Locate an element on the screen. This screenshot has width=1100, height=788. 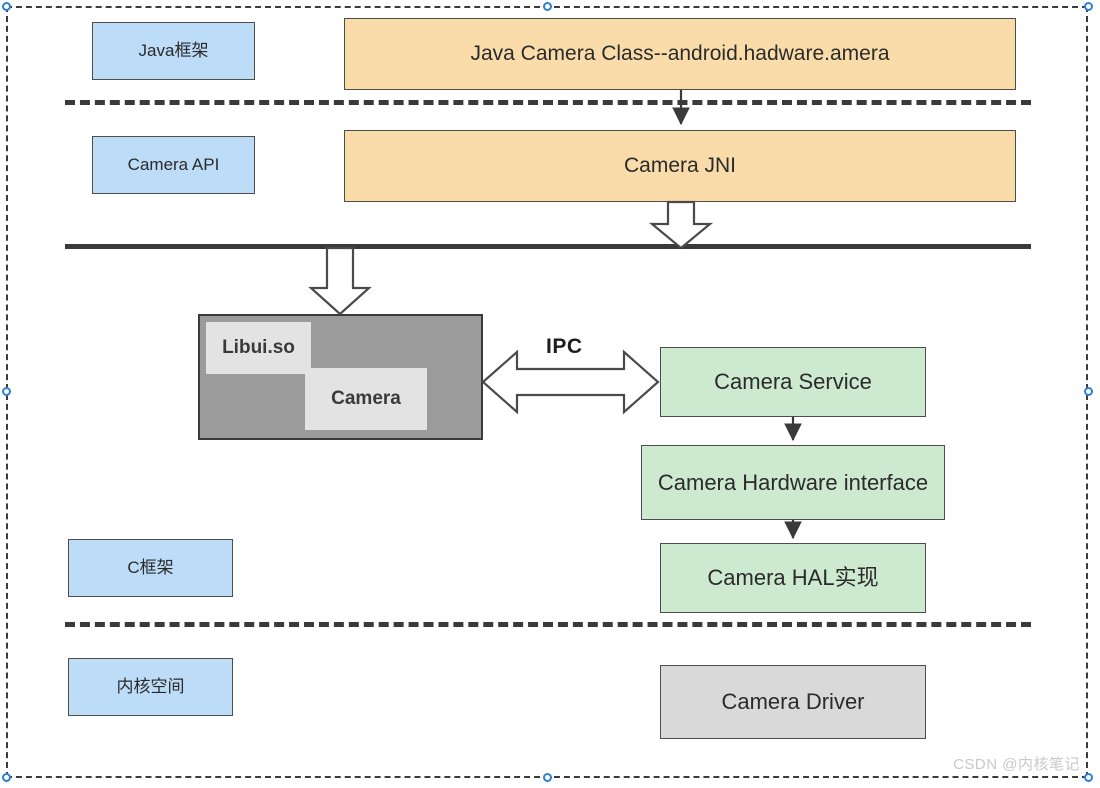
layer-label-camera-api: Camera API is located at coordinates (173, 165).